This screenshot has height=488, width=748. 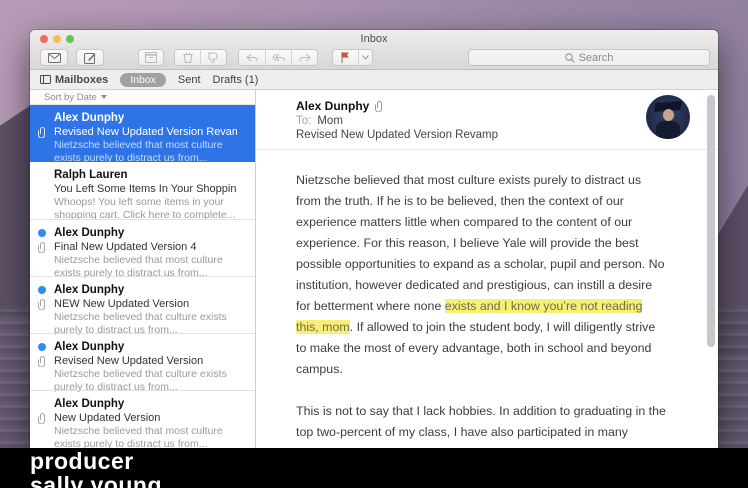 I want to click on window-title: Inbox, so click(x=374, y=39).